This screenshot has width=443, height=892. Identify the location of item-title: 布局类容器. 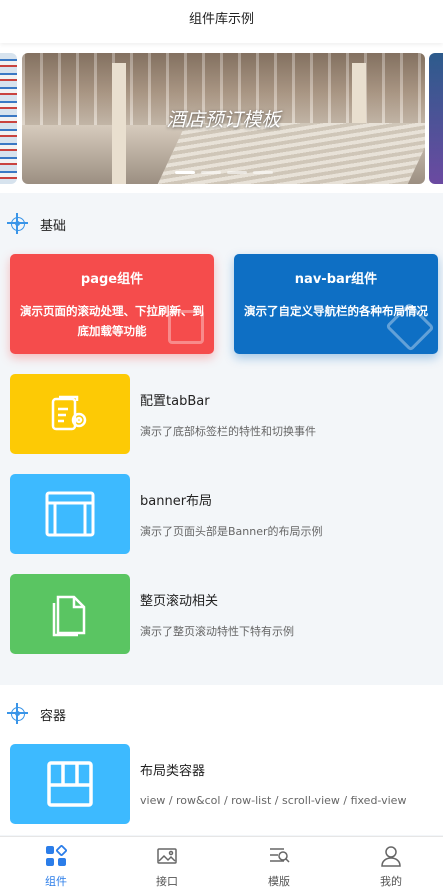
(173, 771).